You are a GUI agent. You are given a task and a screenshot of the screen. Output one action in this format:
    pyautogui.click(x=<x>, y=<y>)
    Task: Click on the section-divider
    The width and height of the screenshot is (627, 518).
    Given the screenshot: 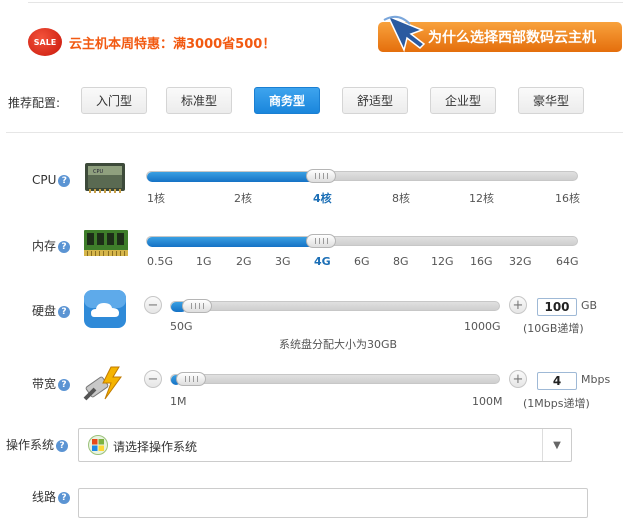 What is the action you would take?
    pyautogui.click(x=314, y=132)
    